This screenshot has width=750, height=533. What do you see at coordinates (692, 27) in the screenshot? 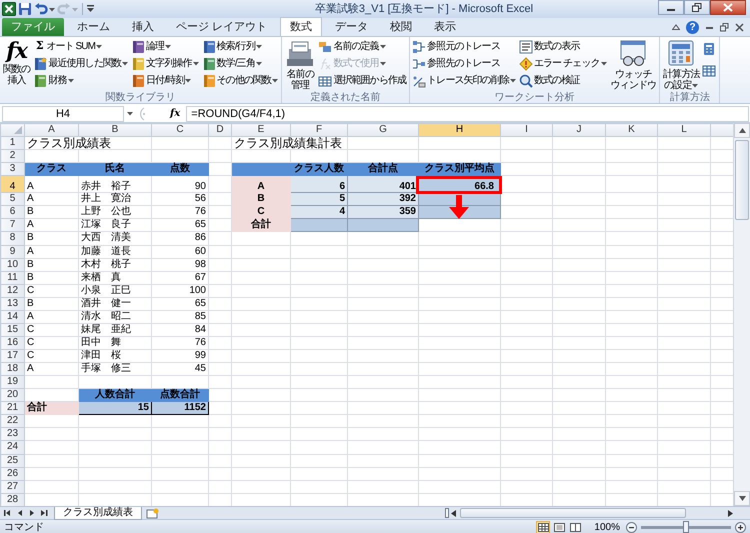
I see `help-button: ?` at bounding box center [692, 27].